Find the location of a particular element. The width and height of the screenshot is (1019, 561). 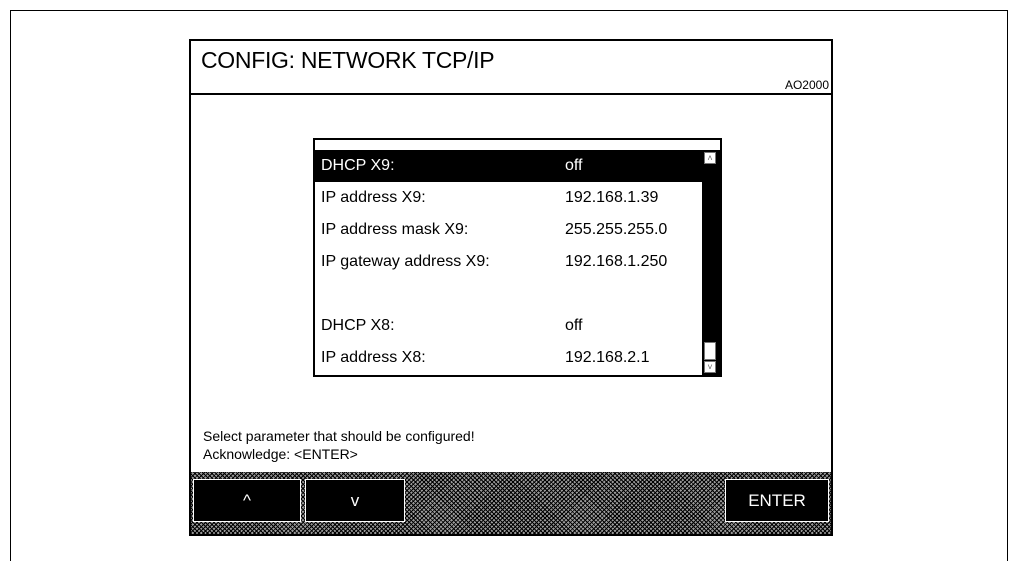

list-item-label: DHCP X9: is located at coordinates (358, 165).